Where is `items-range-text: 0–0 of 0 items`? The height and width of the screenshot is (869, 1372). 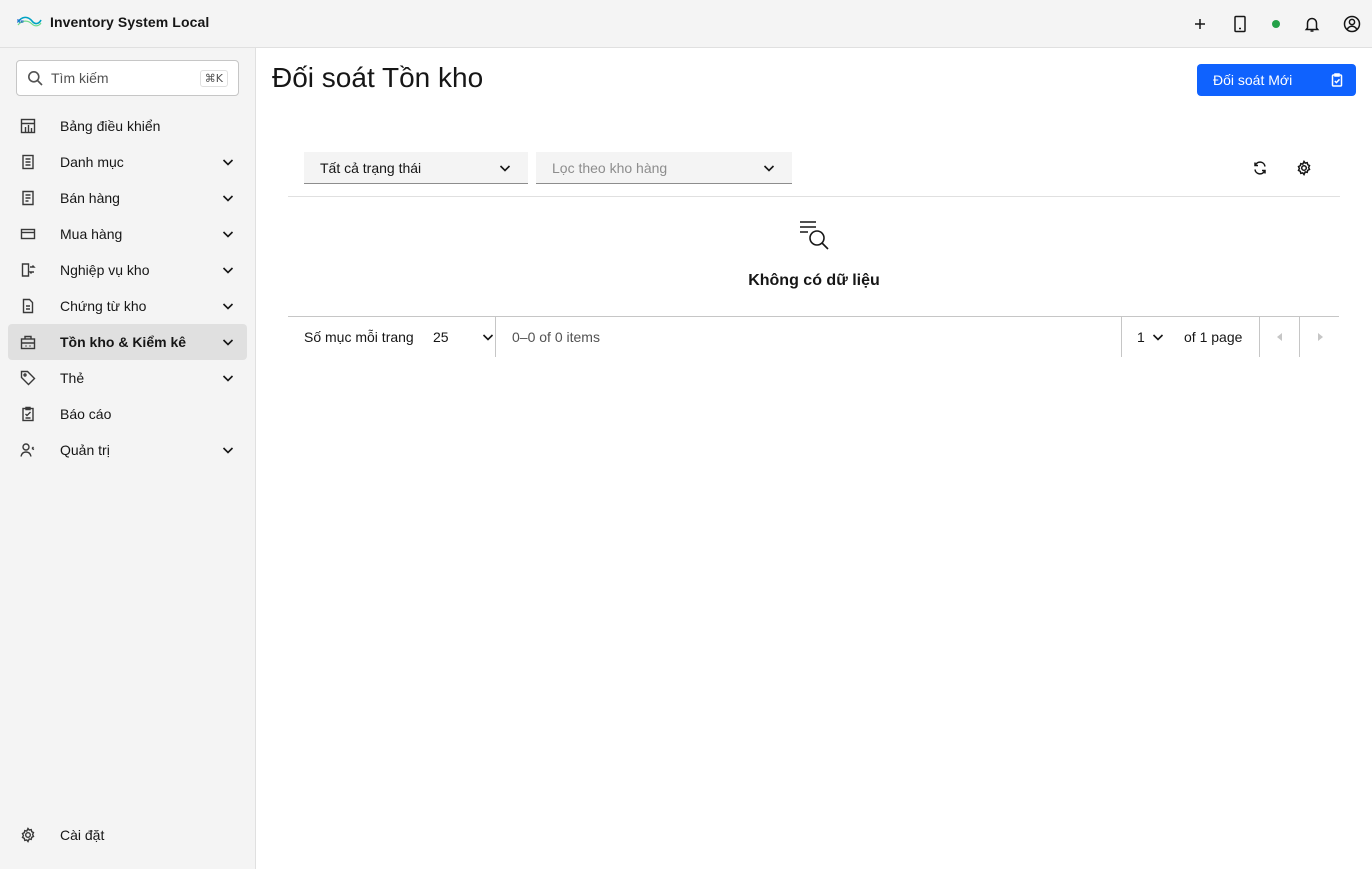 items-range-text: 0–0 of 0 items is located at coordinates (556, 337).